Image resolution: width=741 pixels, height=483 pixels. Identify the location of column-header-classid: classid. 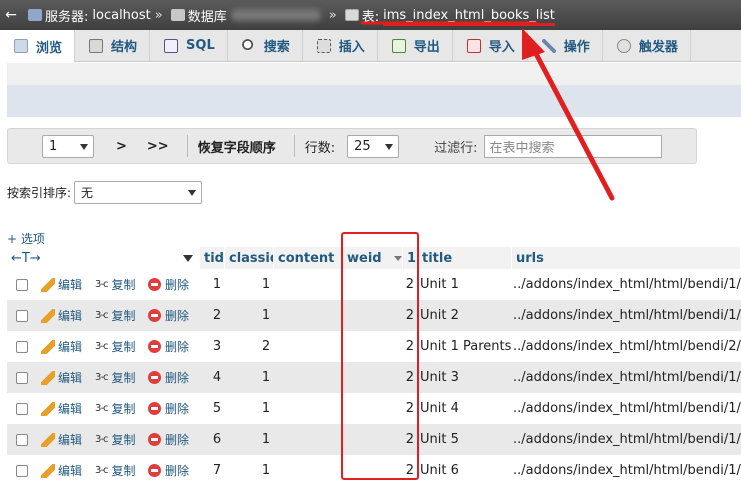
(249, 258).